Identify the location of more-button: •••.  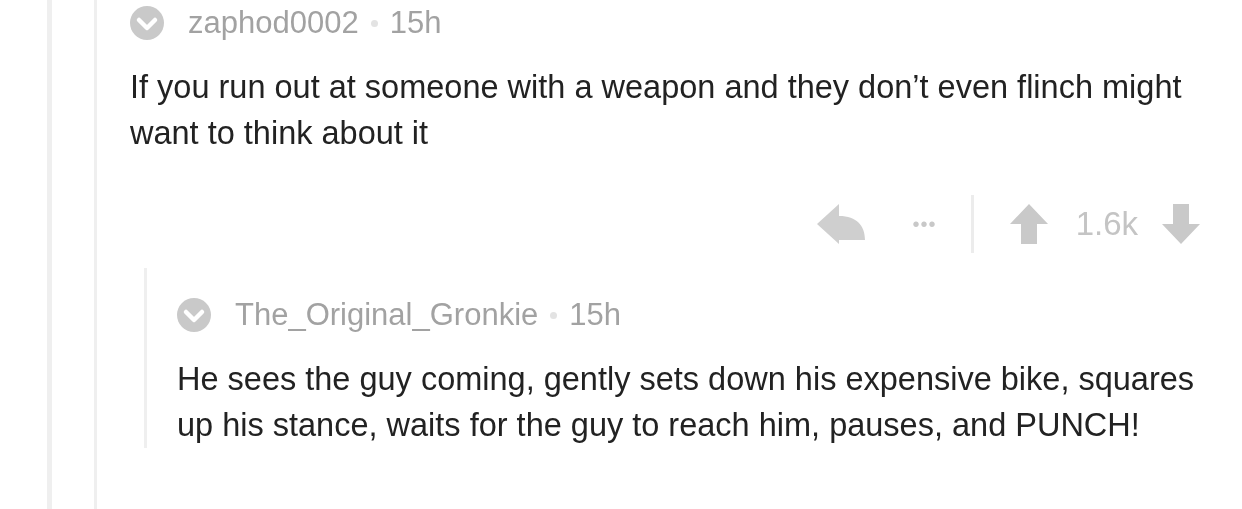
(924, 224).